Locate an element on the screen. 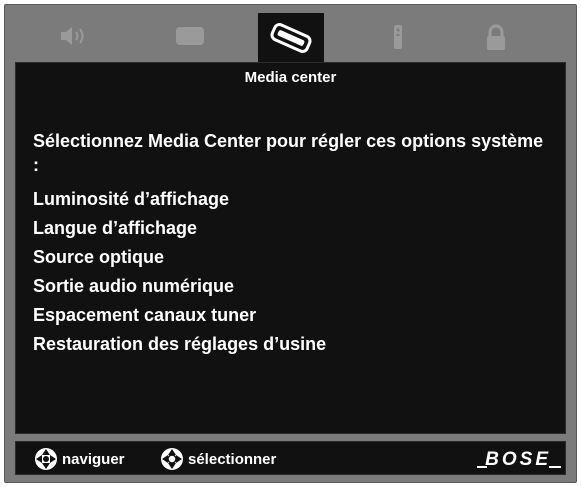 The width and height of the screenshot is (581, 487). footer-bar: naviguer sélectionner BOSE is located at coordinates (290, 458).